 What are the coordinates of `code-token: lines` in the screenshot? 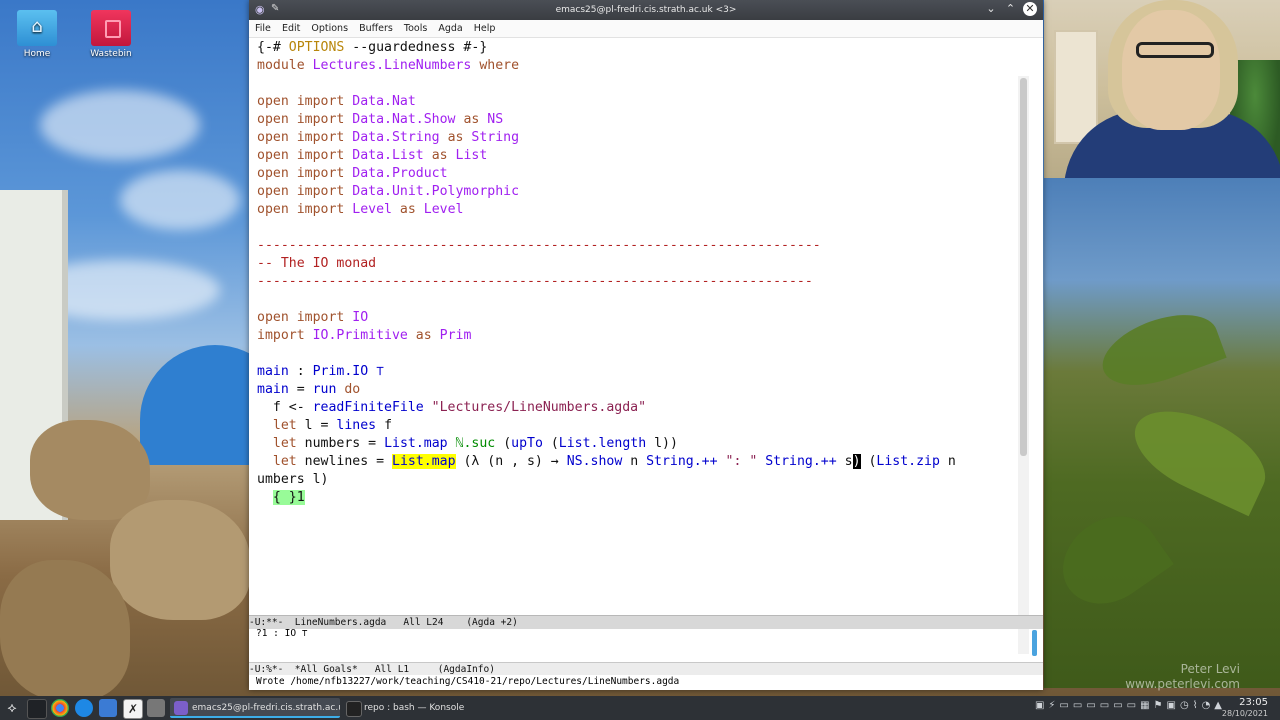 It's located at (356, 425).